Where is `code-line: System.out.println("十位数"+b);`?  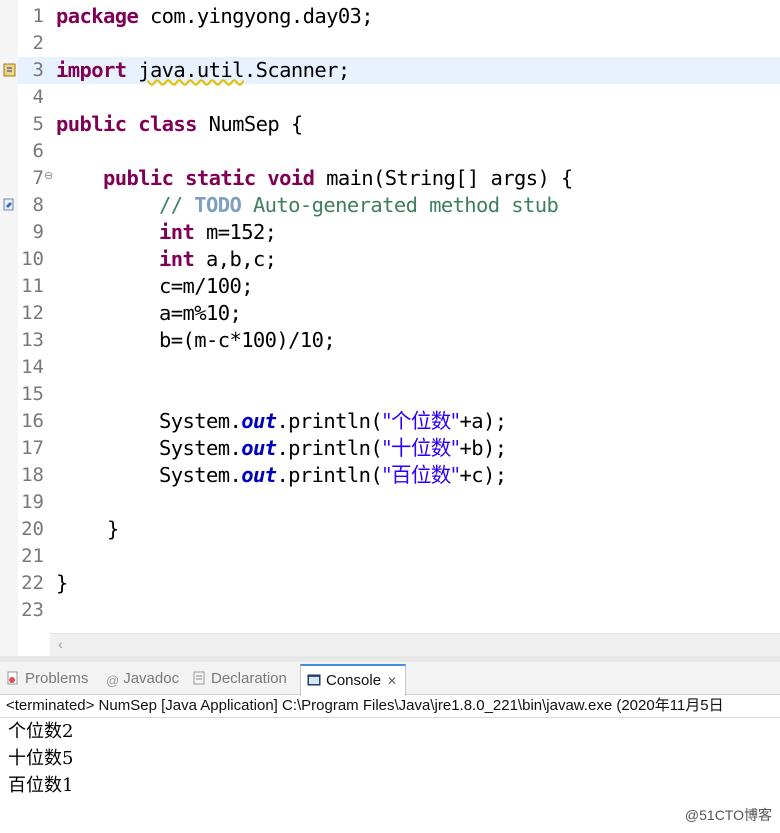
code-line: System.out.println("十位数"+b); is located at coordinates (333, 448).